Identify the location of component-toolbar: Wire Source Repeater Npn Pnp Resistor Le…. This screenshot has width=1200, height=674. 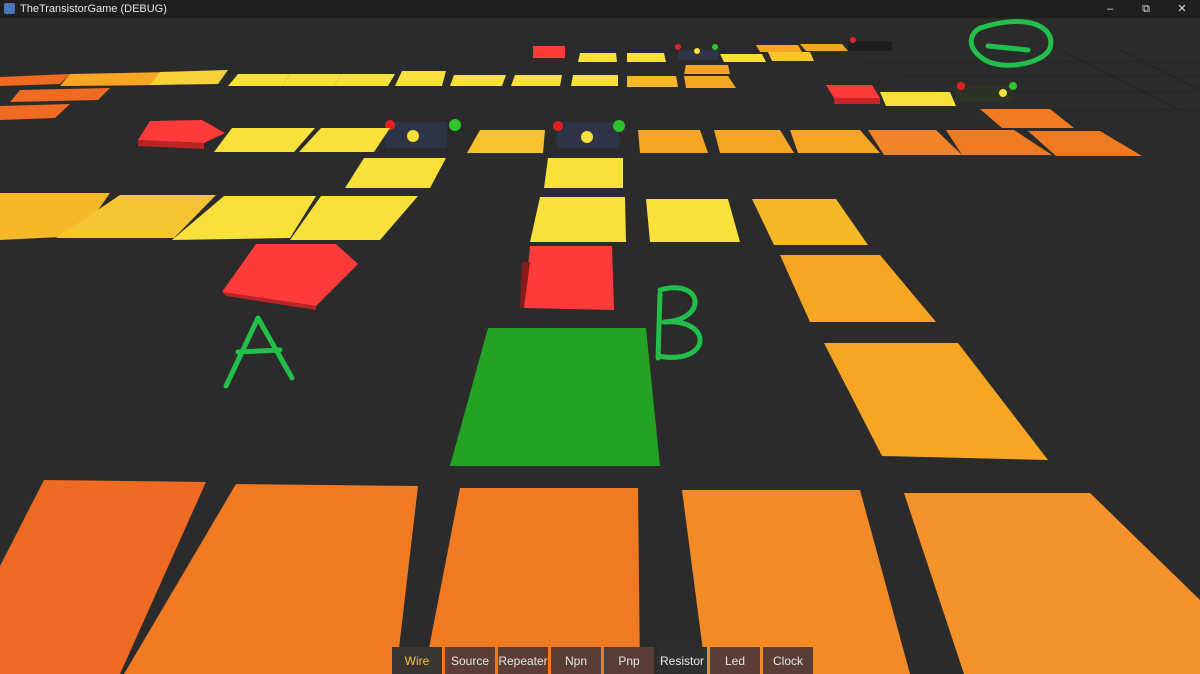
(602, 660).